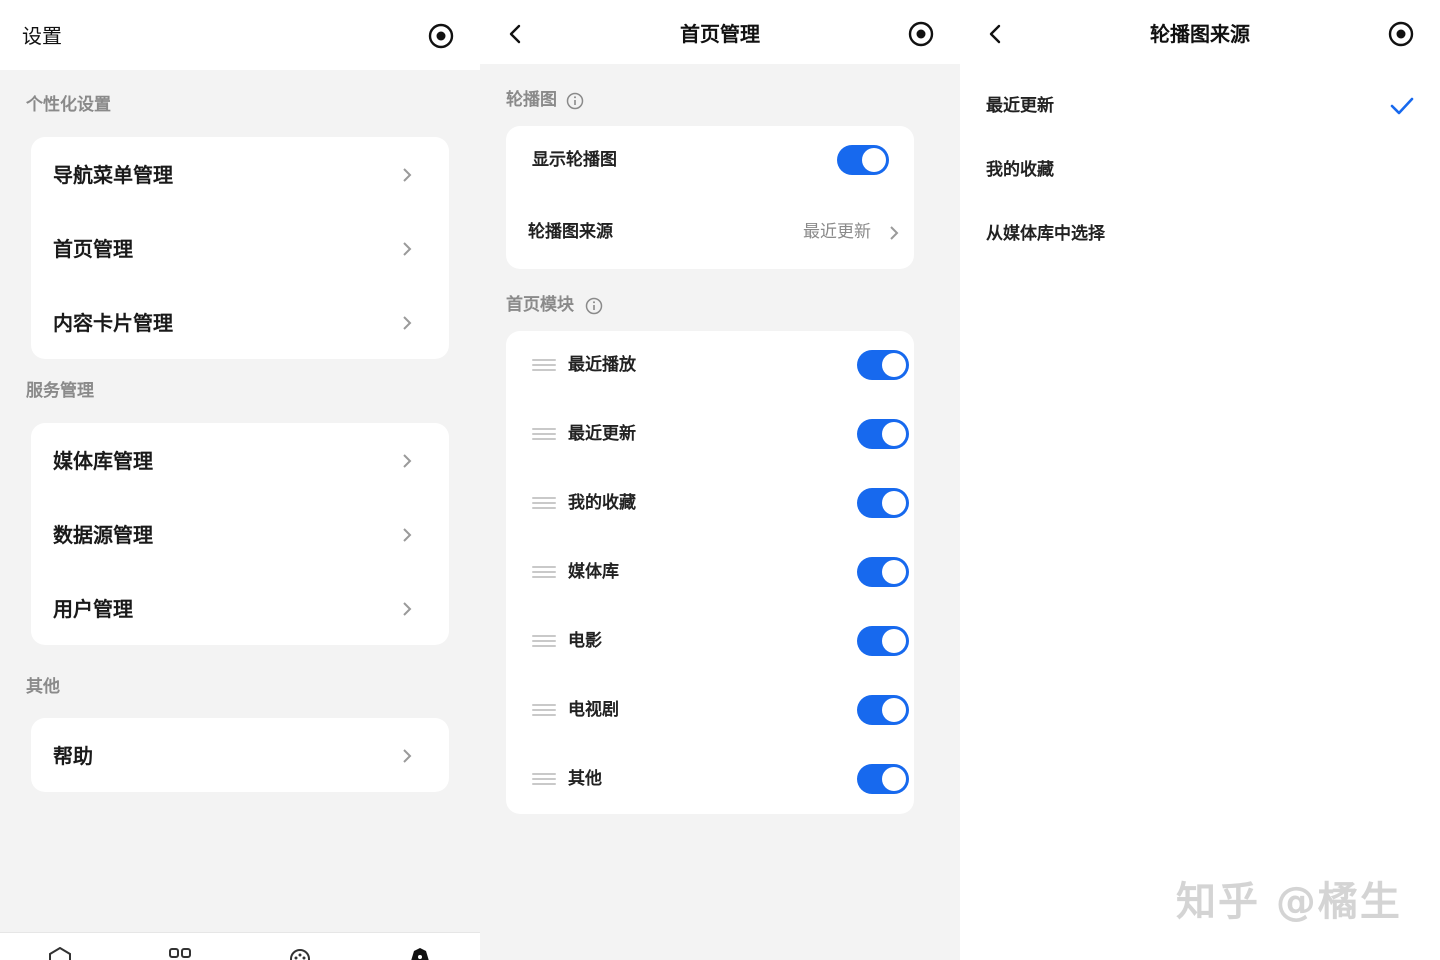  I want to click on module-row-recent-update: 最近更新, so click(720, 434).